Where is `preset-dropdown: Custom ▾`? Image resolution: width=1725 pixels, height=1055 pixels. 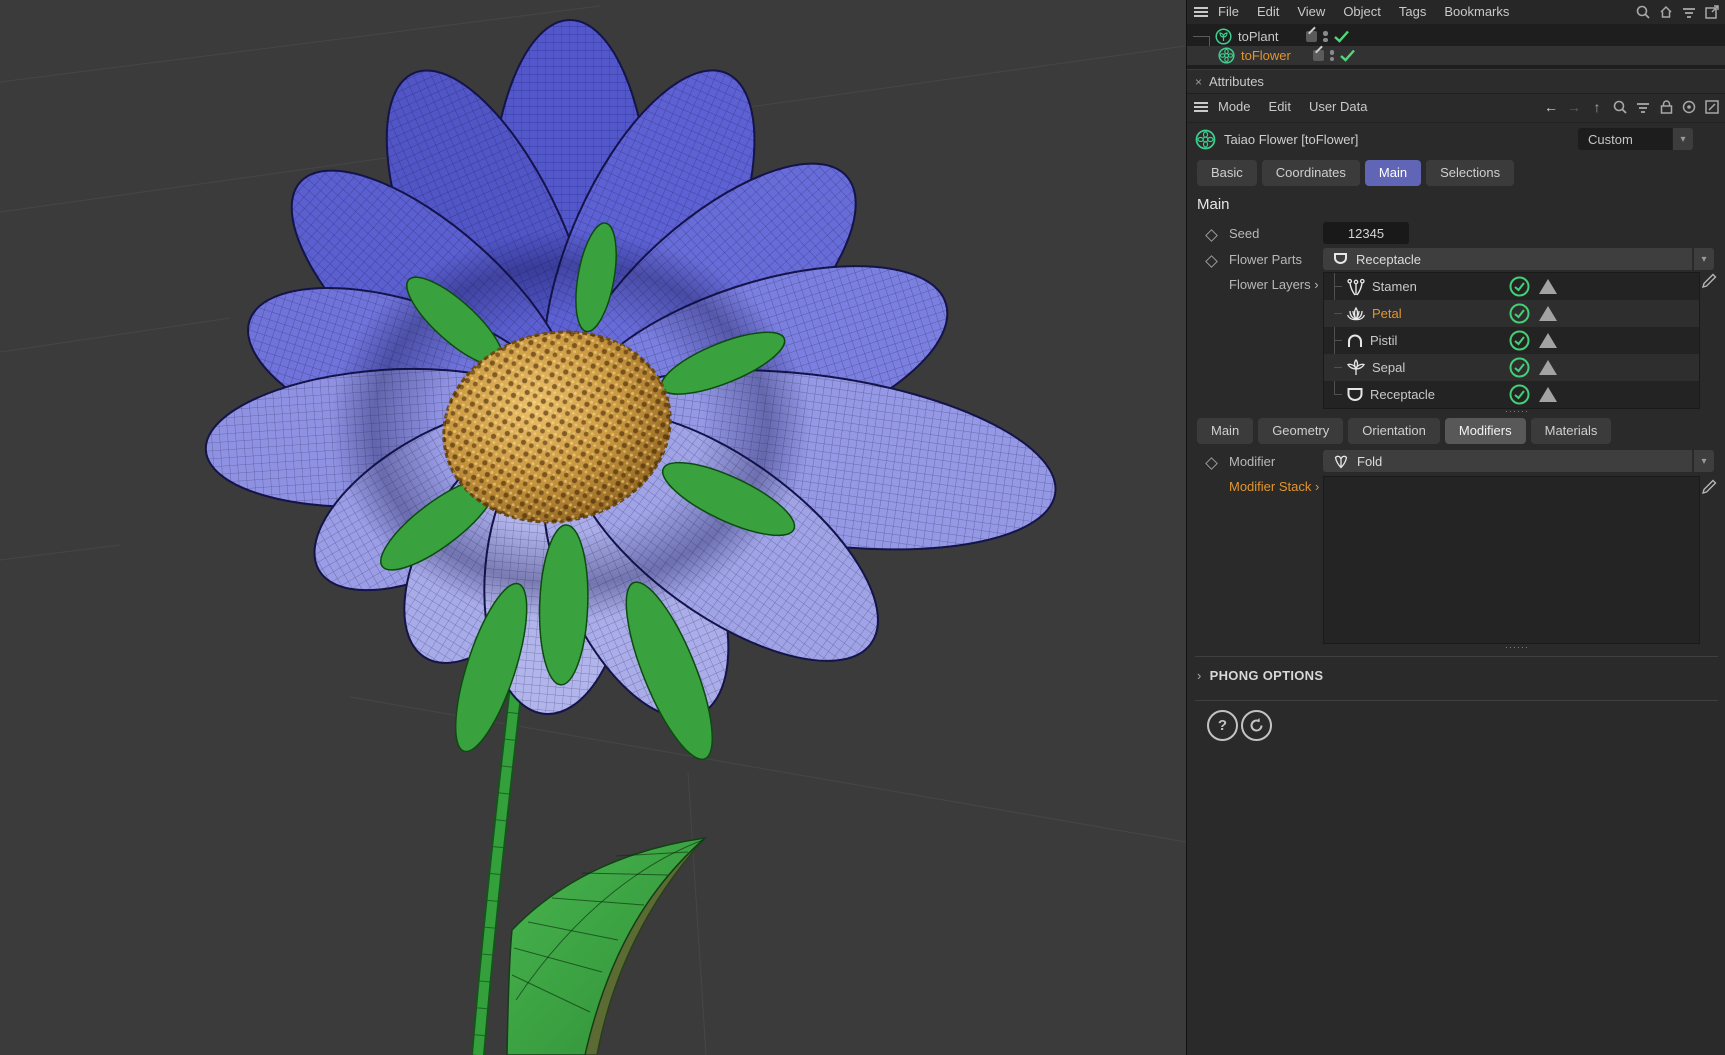
preset-dropdown: Custom ▾ is located at coordinates (1635, 139).